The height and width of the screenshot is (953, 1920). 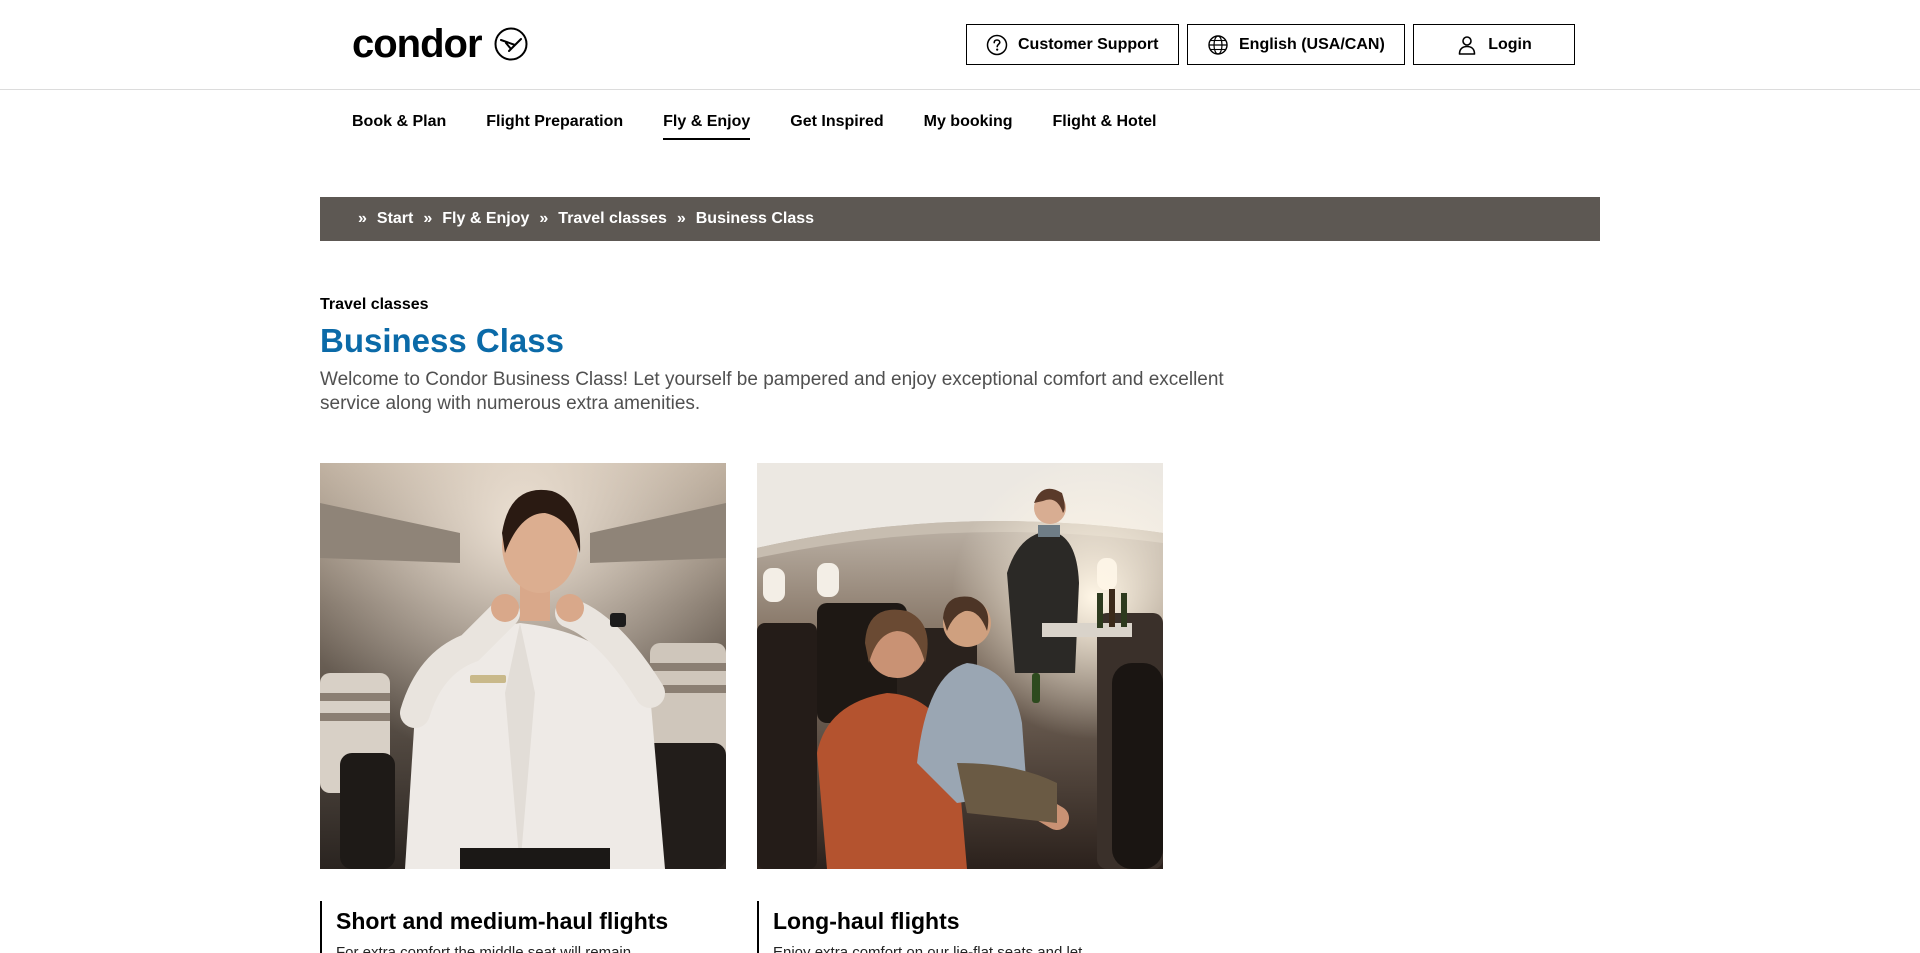 What do you see at coordinates (395, 218) in the screenshot?
I see `breadcrumb-label: Start` at bounding box center [395, 218].